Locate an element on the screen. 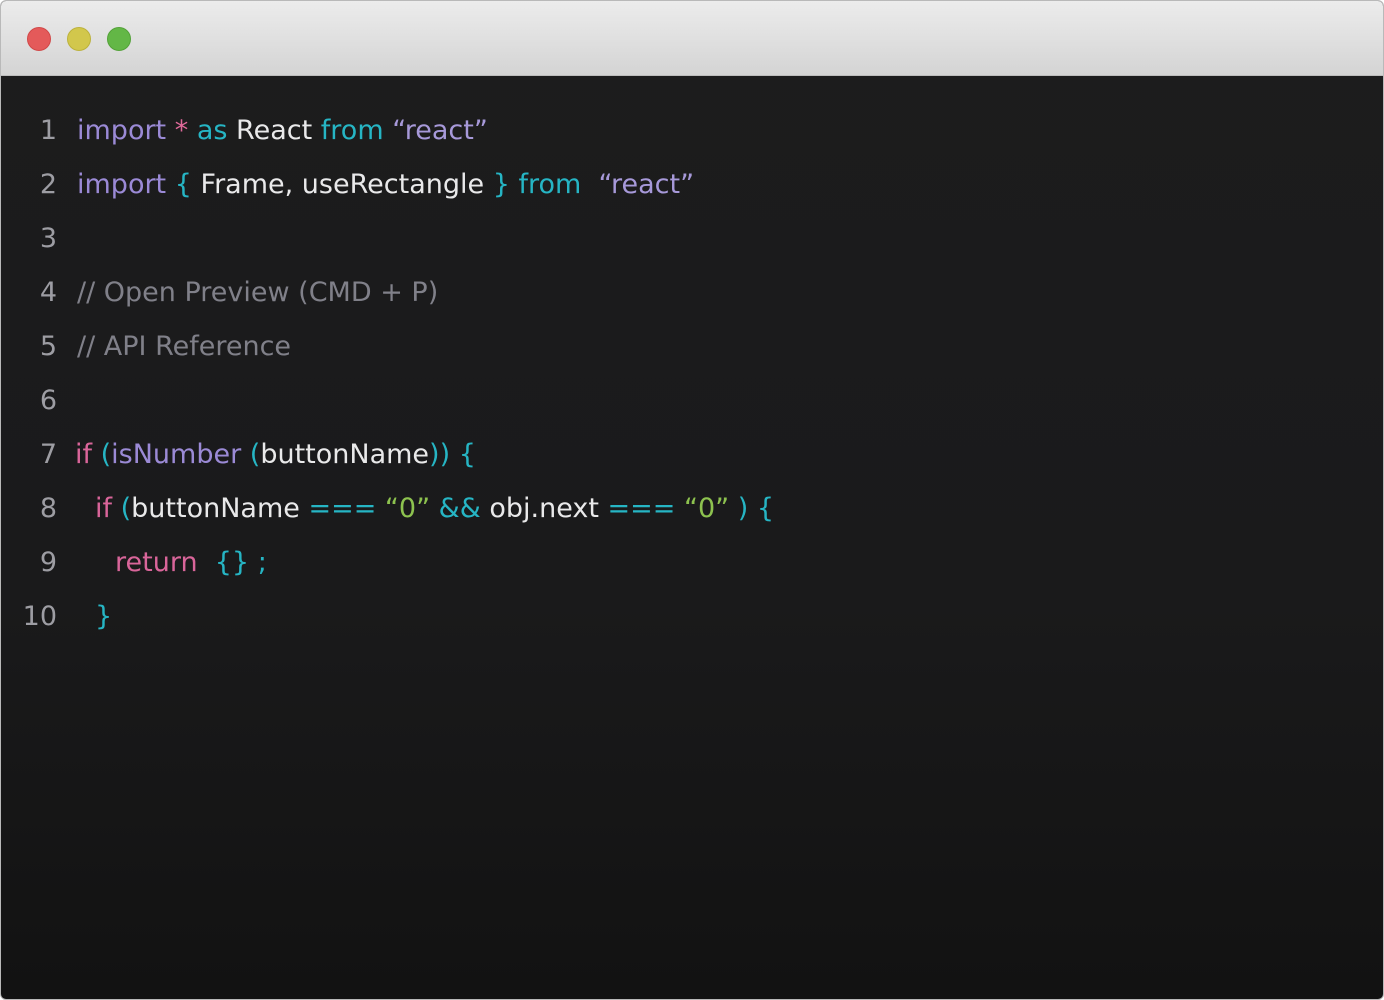 The width and height of the screenshot is (1384, 1000). code-line: 9 return {} ; is located at coordinates (692, 563).